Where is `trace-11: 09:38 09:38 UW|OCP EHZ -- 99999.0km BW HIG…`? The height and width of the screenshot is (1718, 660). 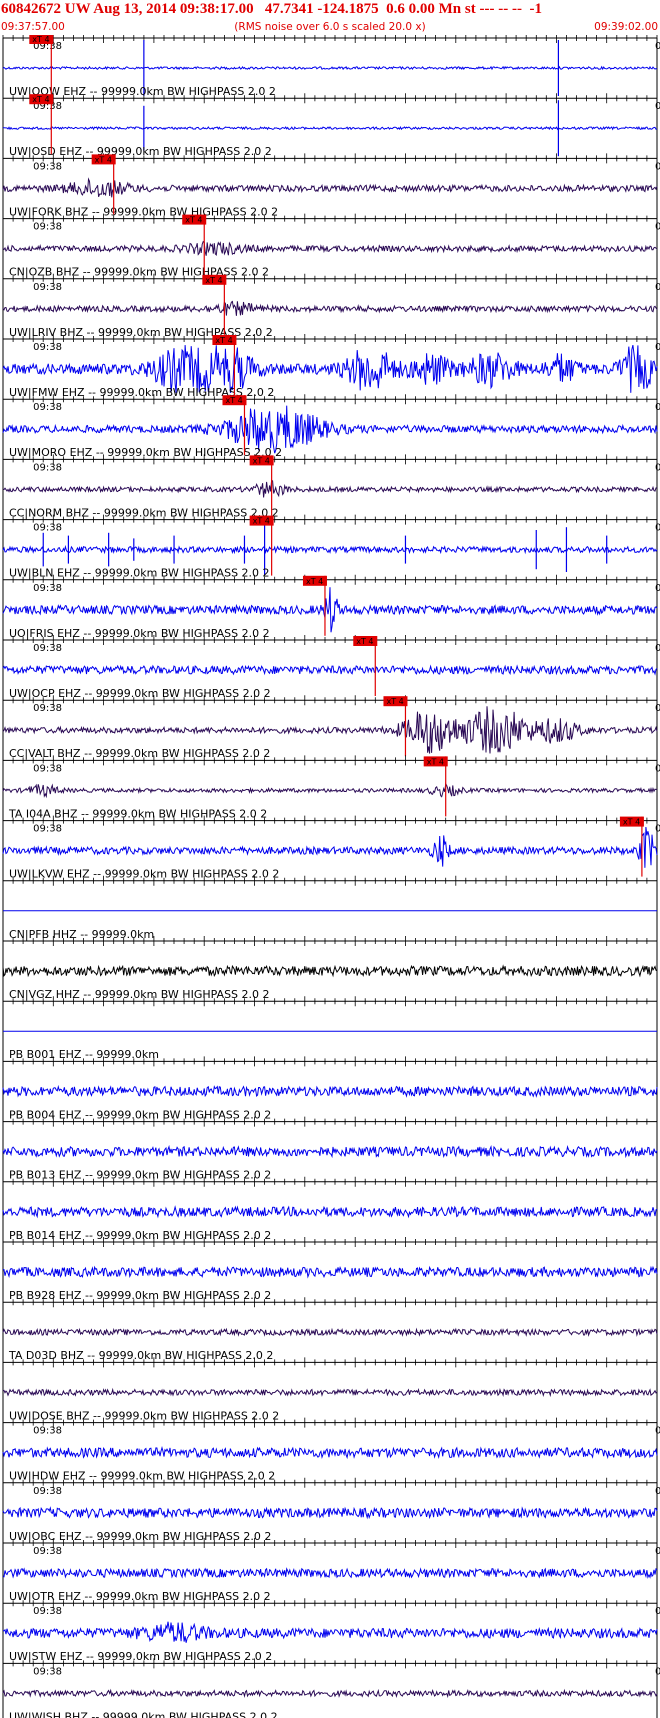 trace-11: 09:38 09:38 UW|OCP EHZ -- 99999.0km BW HIG… is located at coordinates (331, 667).